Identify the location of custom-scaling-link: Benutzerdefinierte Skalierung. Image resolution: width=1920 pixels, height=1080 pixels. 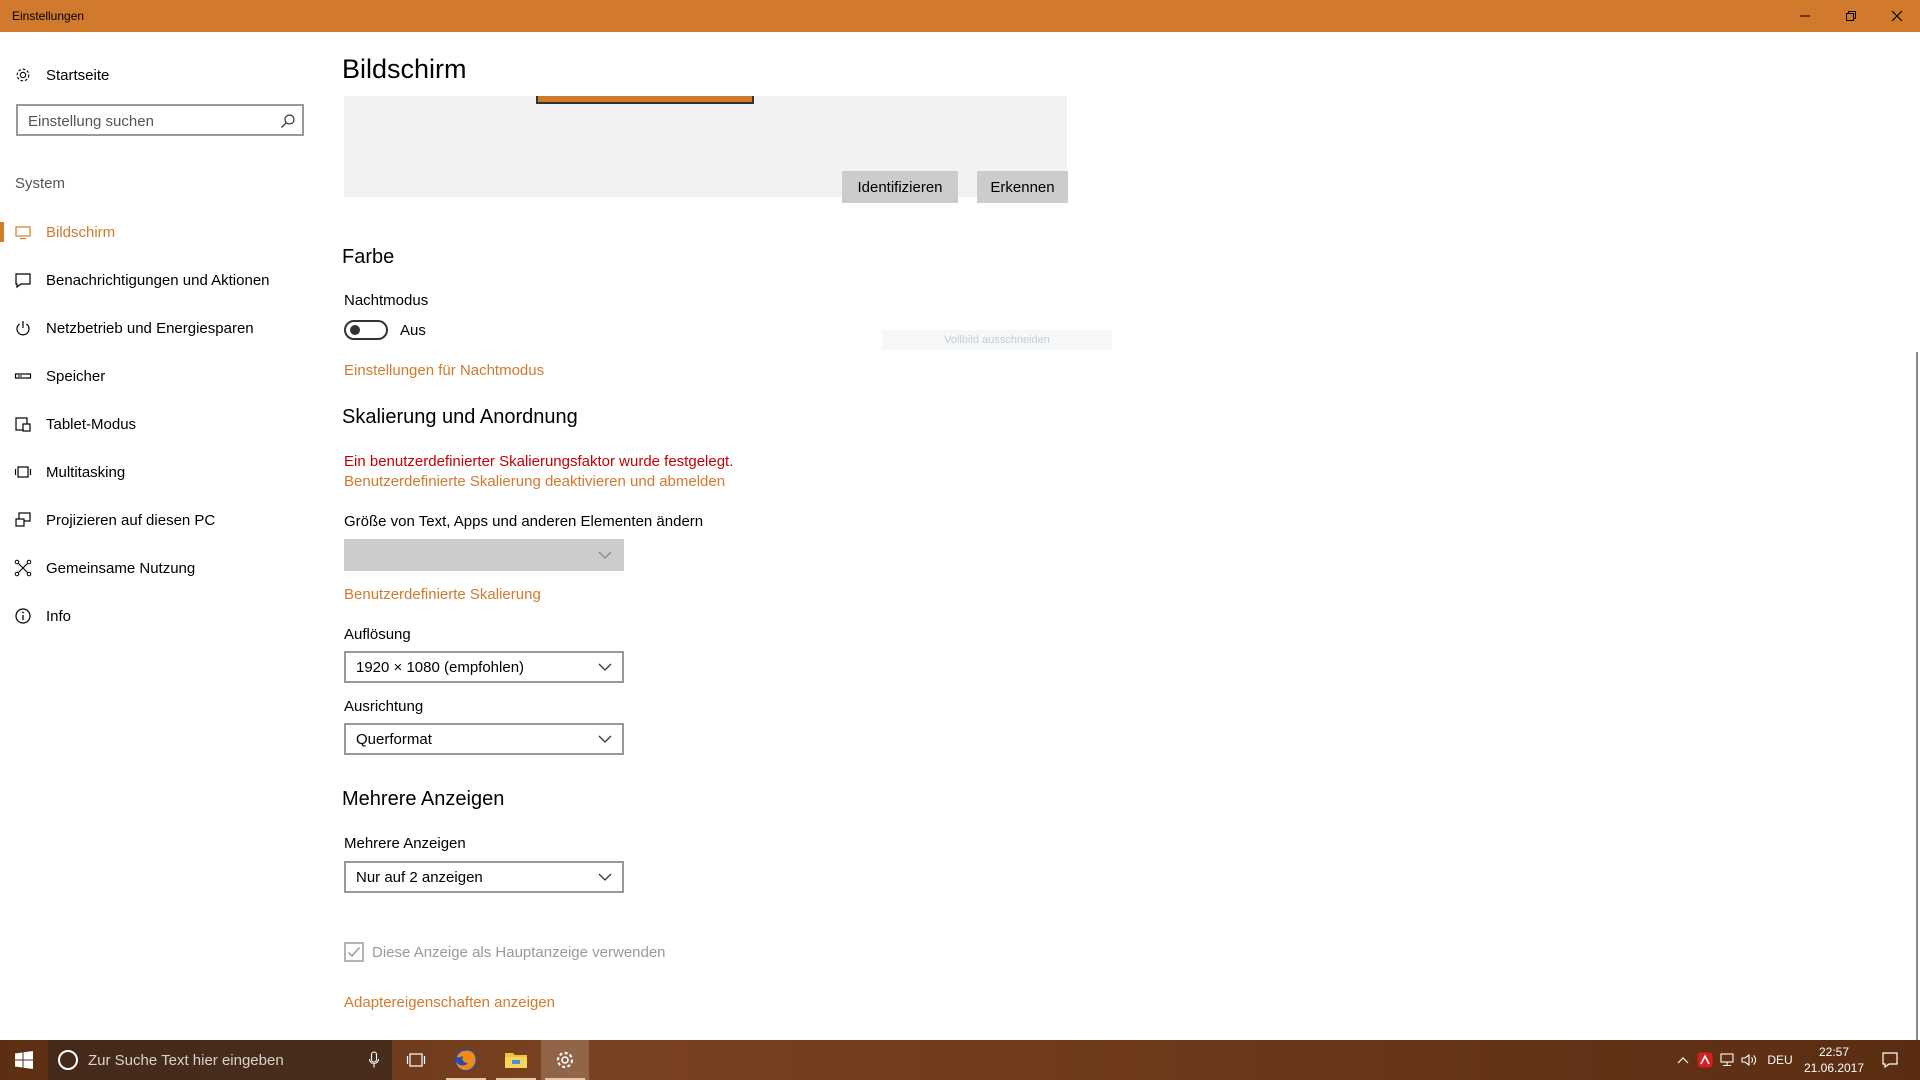
(442, 594).